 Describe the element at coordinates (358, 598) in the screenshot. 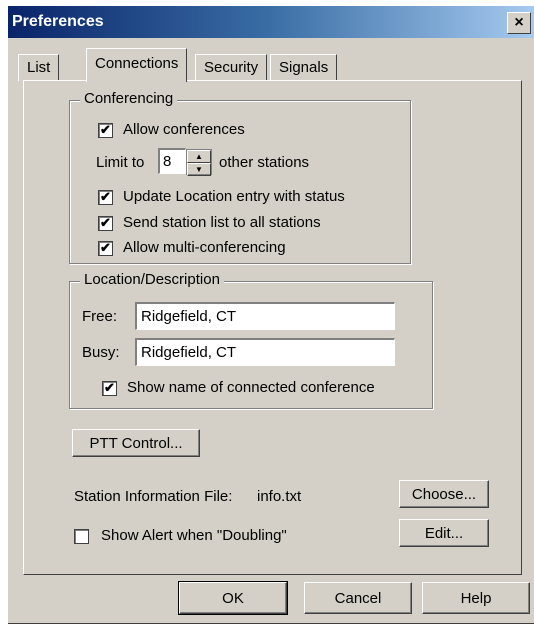

I see `cancel-button: Cancel` at that location.